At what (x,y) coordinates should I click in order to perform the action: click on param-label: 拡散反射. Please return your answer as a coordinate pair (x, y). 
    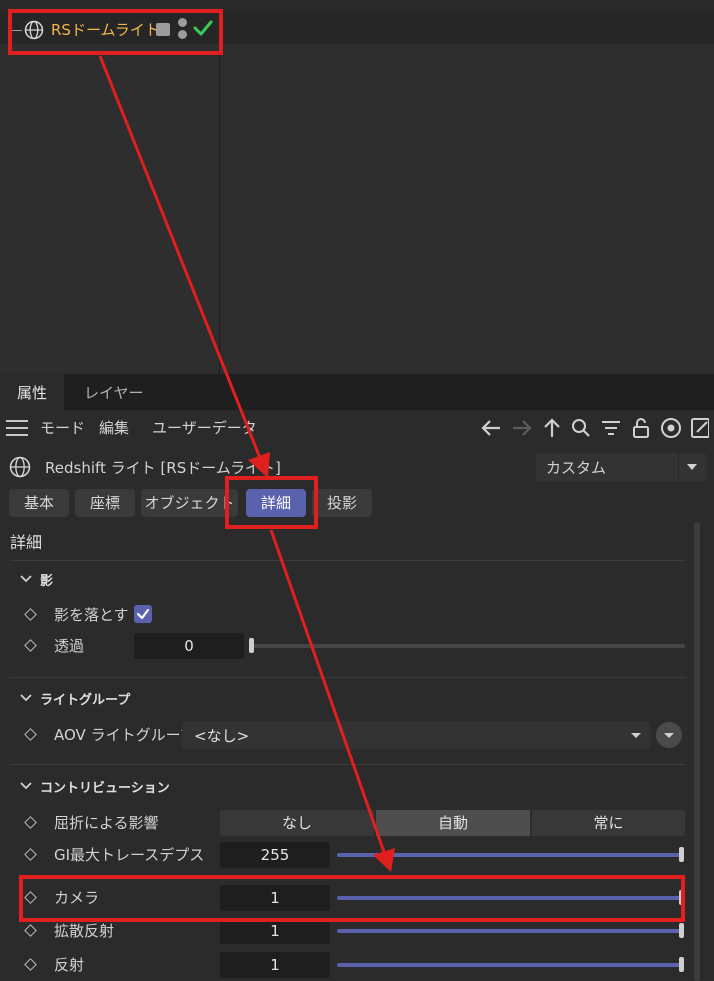
    Looking at the image, I should click on (84, 931).